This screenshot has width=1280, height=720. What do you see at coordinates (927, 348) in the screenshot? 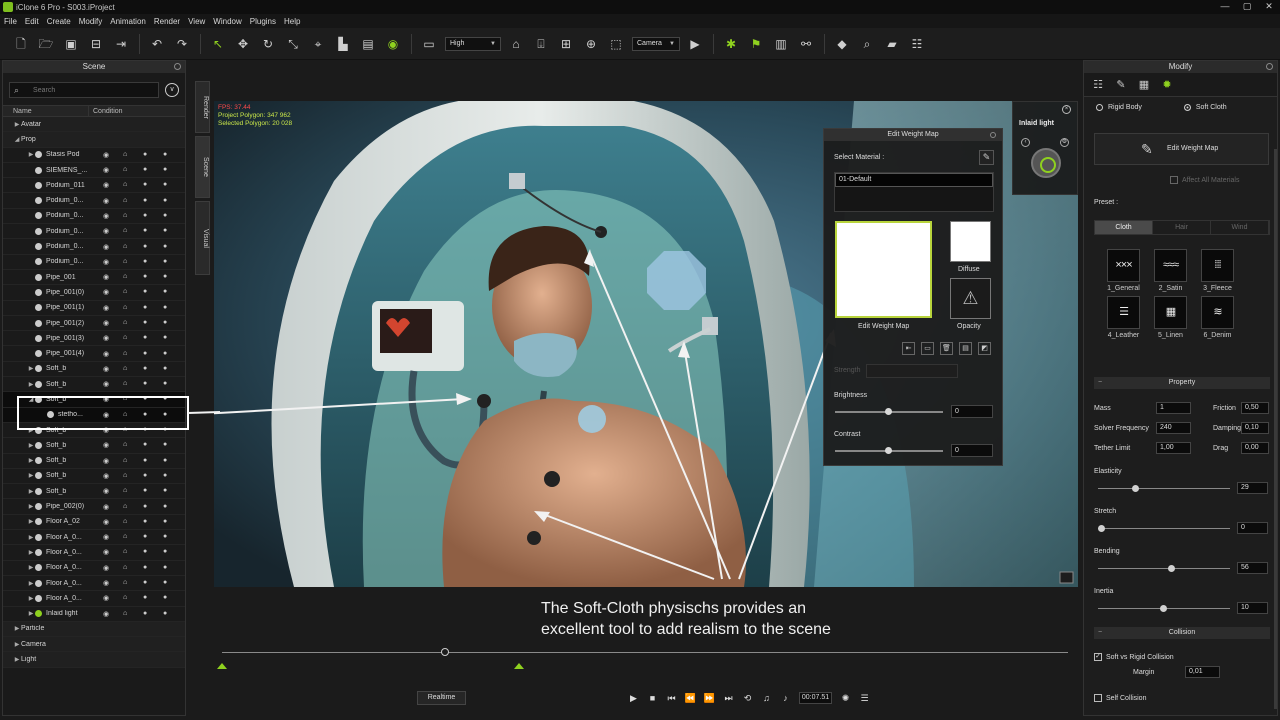
I see `save-map-icon: ▭` at bounding box center [927, 348].